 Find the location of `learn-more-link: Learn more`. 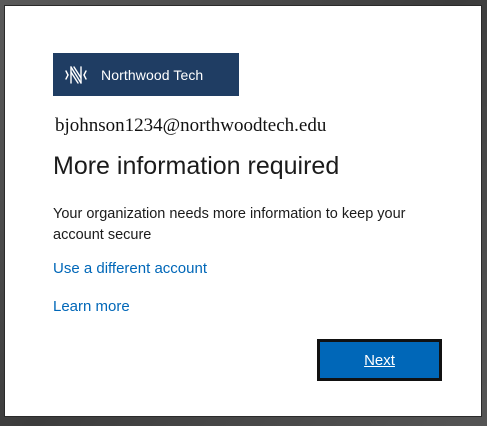

learn-more-link: Learn more is located at coordinates (91, 306).